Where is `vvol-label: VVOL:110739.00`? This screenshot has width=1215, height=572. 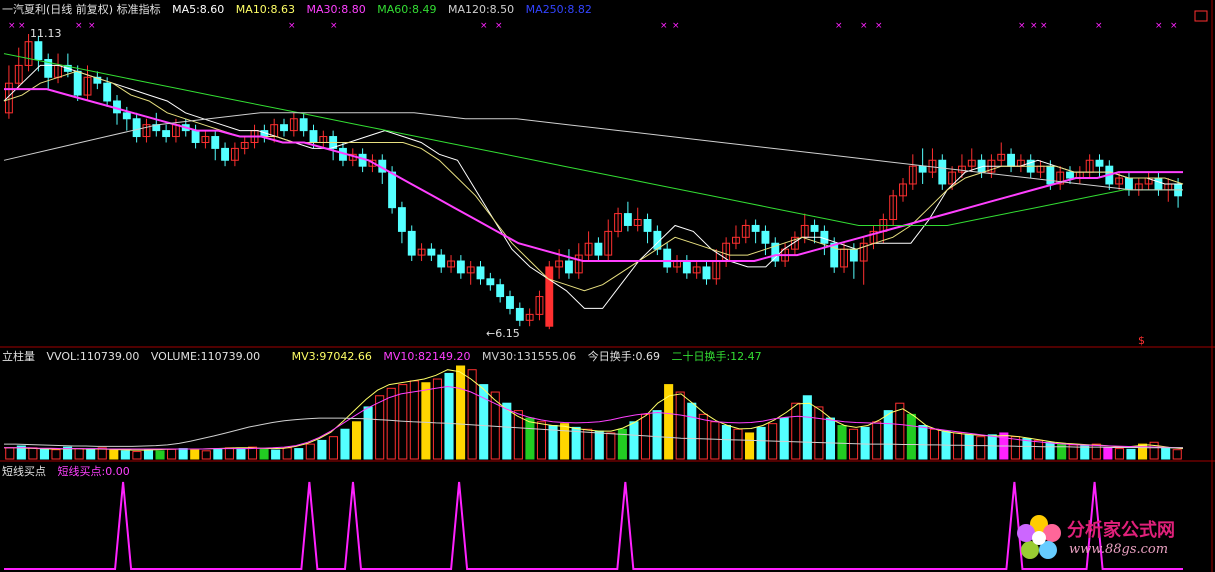
vvol-label: VVOL:110739.00 is located at coordinates (93, 356).